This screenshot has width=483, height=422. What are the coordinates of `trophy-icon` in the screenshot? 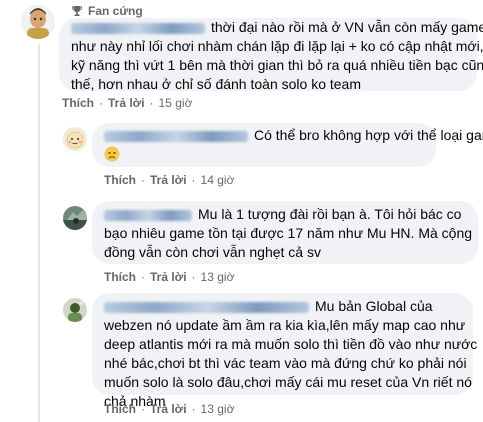 It's located at (77, 11).